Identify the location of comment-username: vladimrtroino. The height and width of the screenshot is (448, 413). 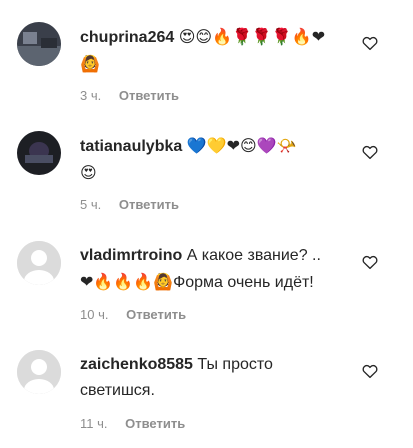
(131, 255).